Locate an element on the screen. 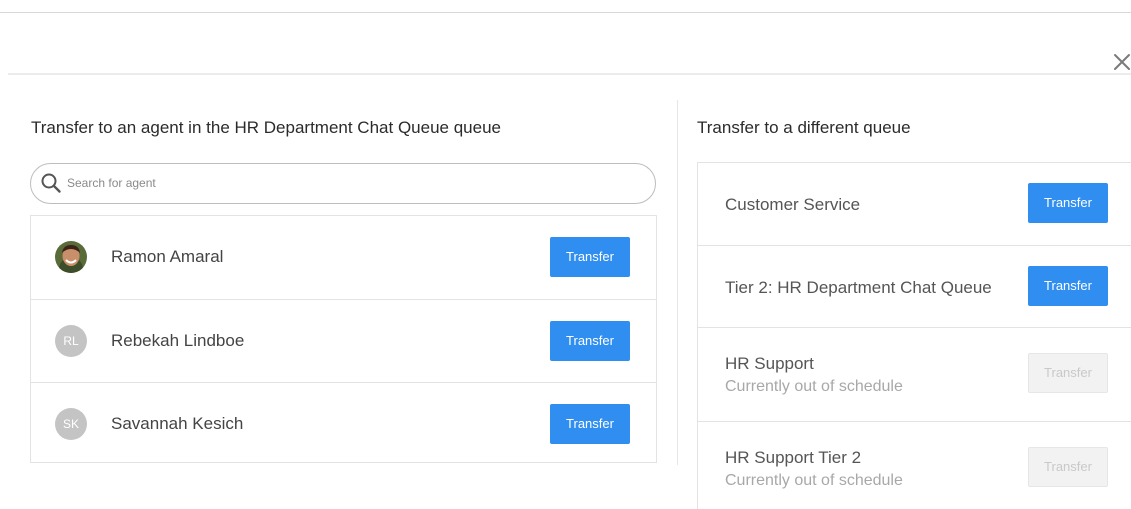 The image size is (1131, 509). queue-name: HR Support Tier 2 is located at coordinates (793, 457).